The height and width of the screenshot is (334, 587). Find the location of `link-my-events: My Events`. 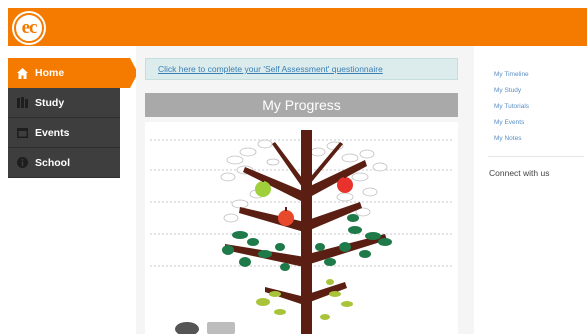

link-my-events: My Events is located at coordinates (511, 123).